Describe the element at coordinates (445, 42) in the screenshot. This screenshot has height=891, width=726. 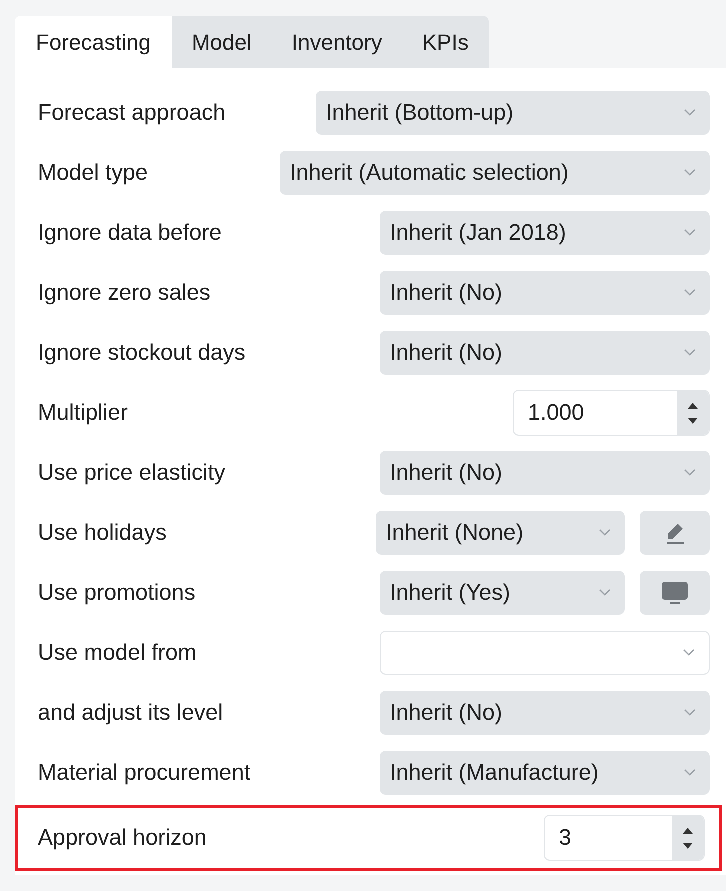
I see `tab: KPIs` at that location.